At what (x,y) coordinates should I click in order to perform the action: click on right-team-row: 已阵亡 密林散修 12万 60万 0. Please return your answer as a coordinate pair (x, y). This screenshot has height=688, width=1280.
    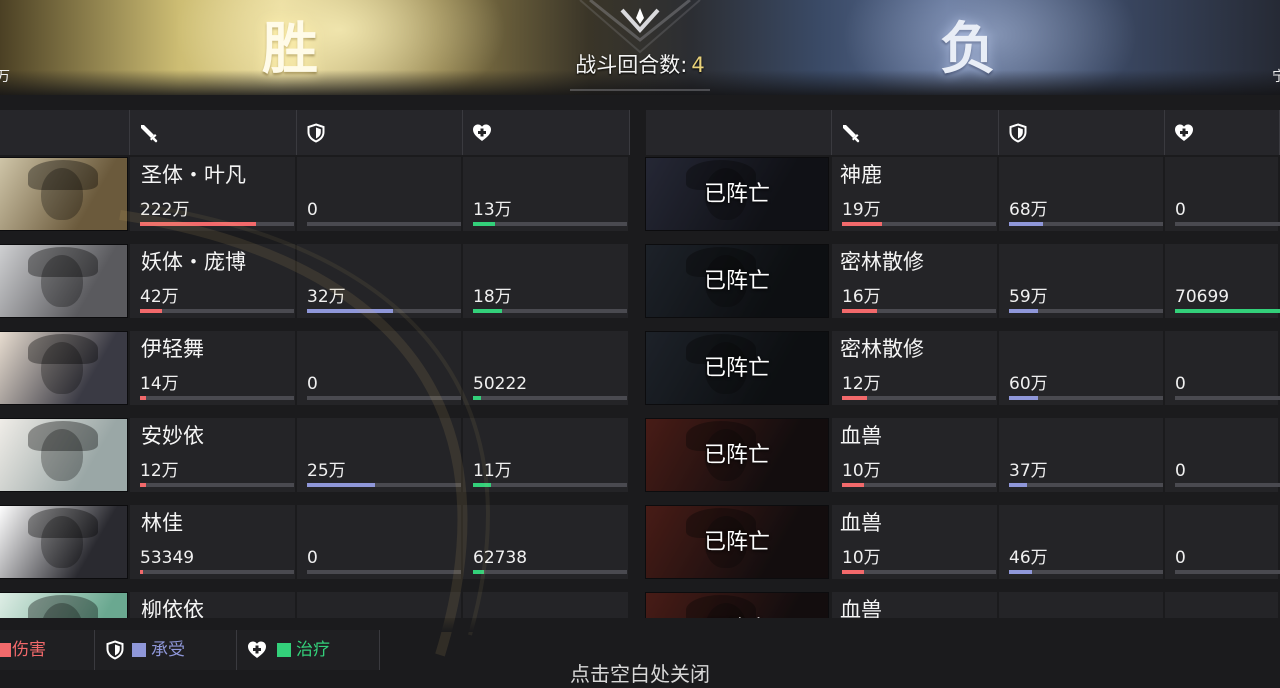
    Looking at the image, I should click on (640, 368).